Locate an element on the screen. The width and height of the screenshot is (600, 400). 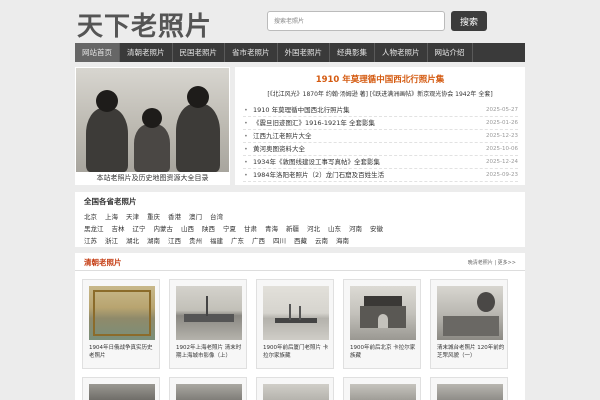
painting-photo-icon is located at coordinates (122, 313).